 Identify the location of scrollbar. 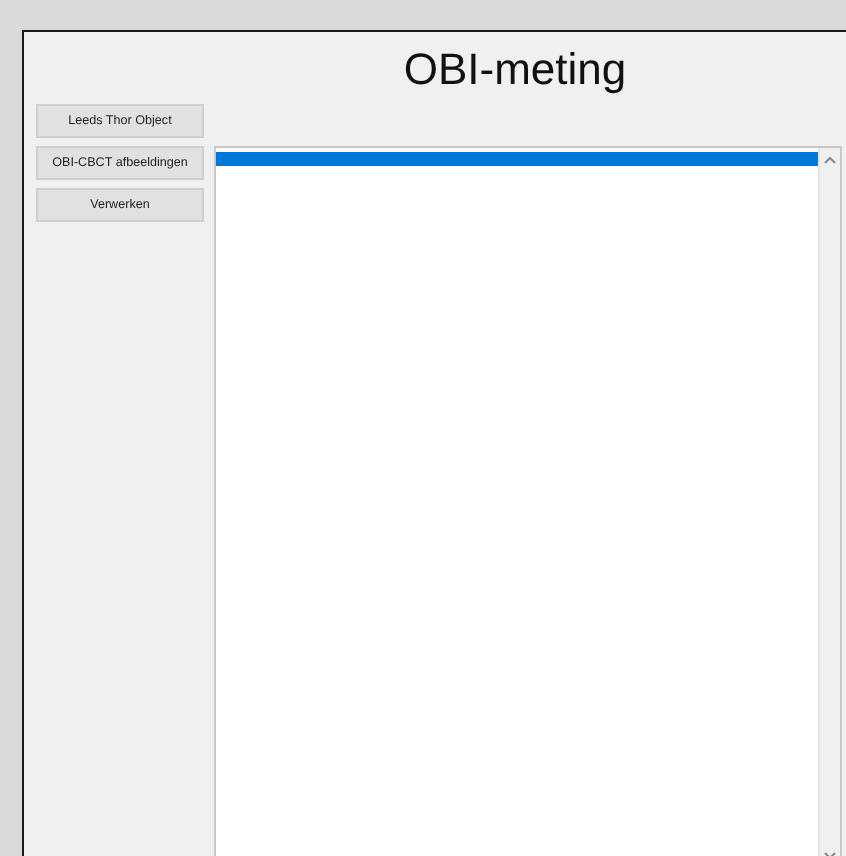
(829, 502).